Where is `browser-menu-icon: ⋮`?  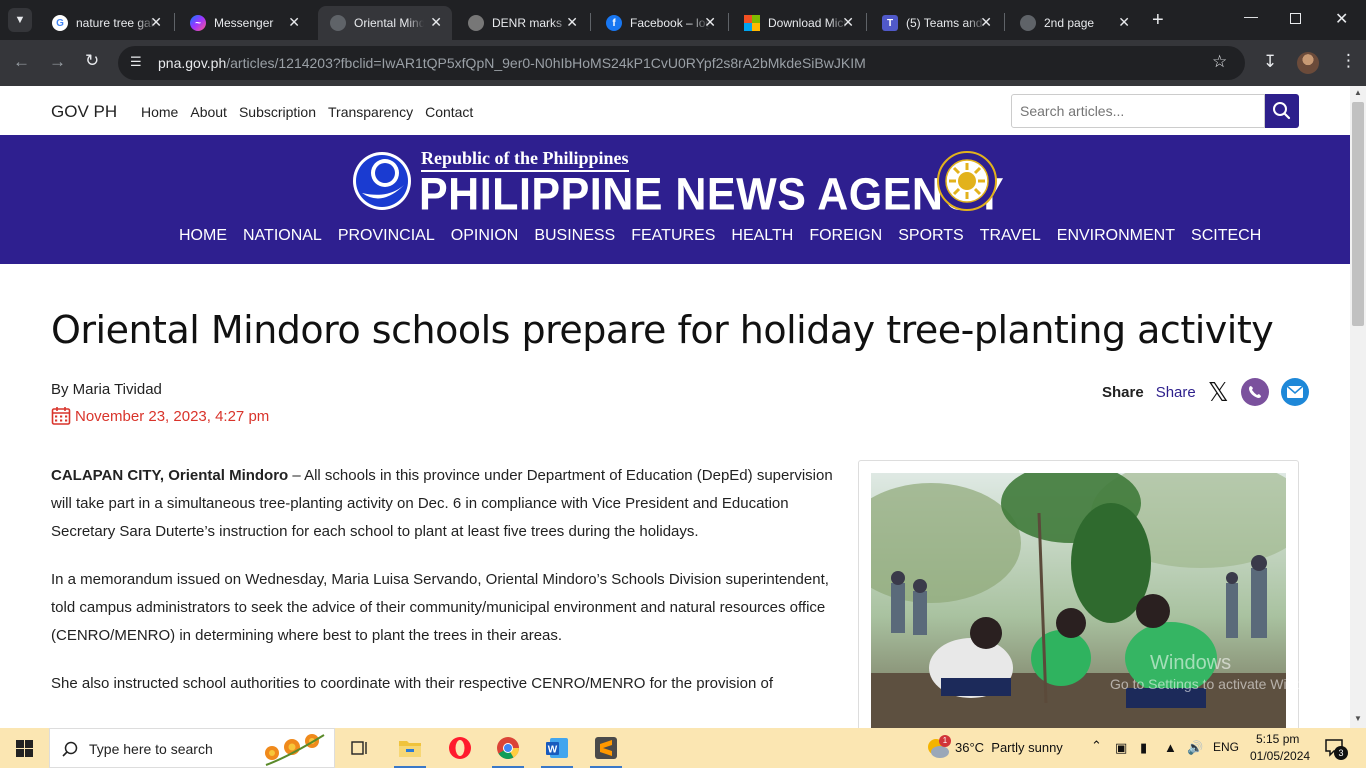 browser-menu-icon: ⋮ is located at coordinates (1348, 61).